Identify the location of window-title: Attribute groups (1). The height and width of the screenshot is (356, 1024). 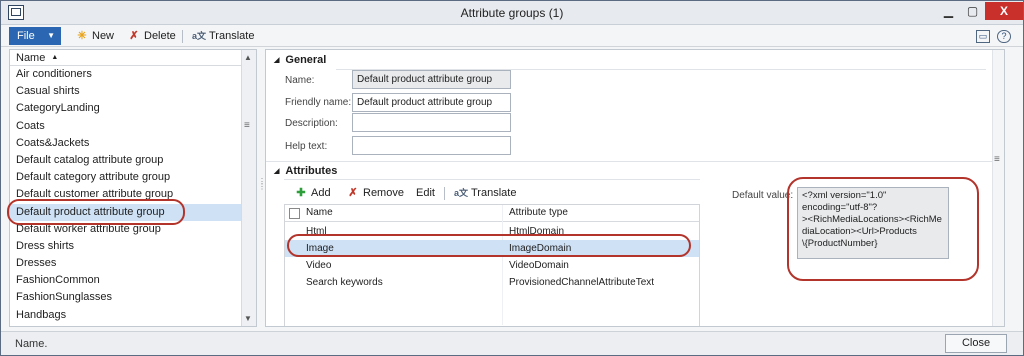
(512, 13).